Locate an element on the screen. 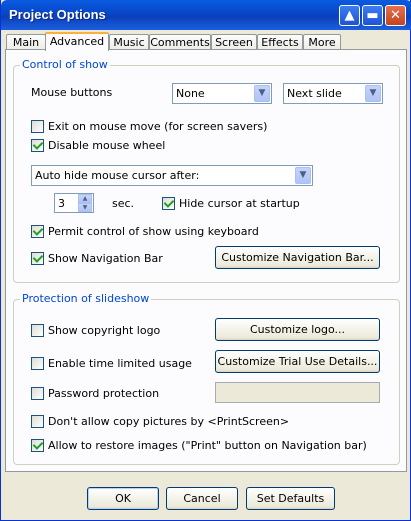  tab-screen: Screen is located at coordinates (234, 42).